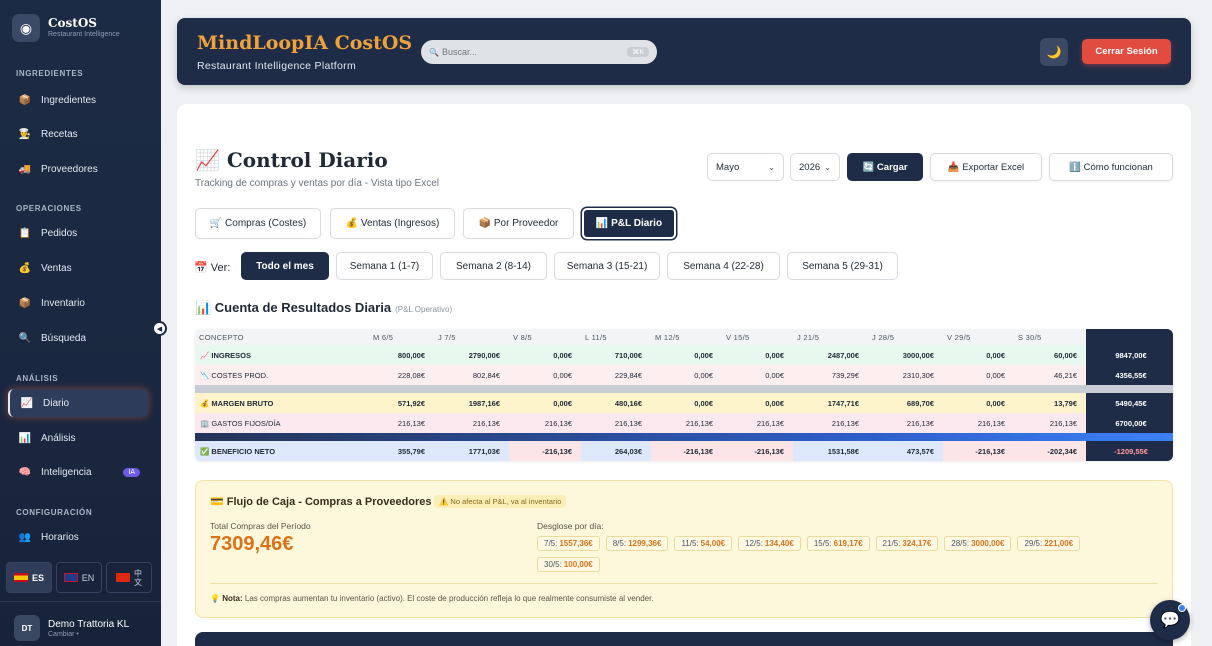 The width and height of the screenshot is (1212, 646). What do you see at coordinates (212, 268) in the screenshot?
I see `view-label: 📅 Ver:` at bounding box center [212, 268].